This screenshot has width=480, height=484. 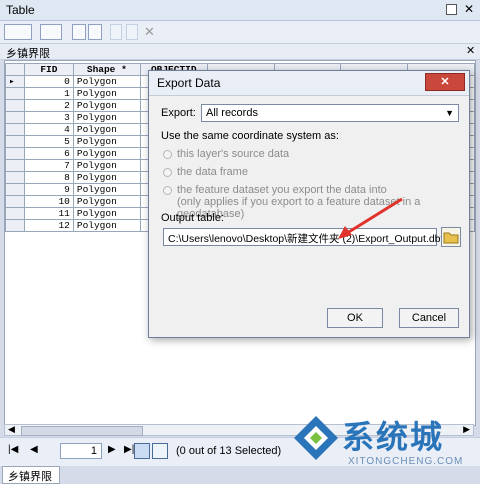 I want to click on bottom-layer-tab-label: 乡镇界限, so click(x=30, y=477).